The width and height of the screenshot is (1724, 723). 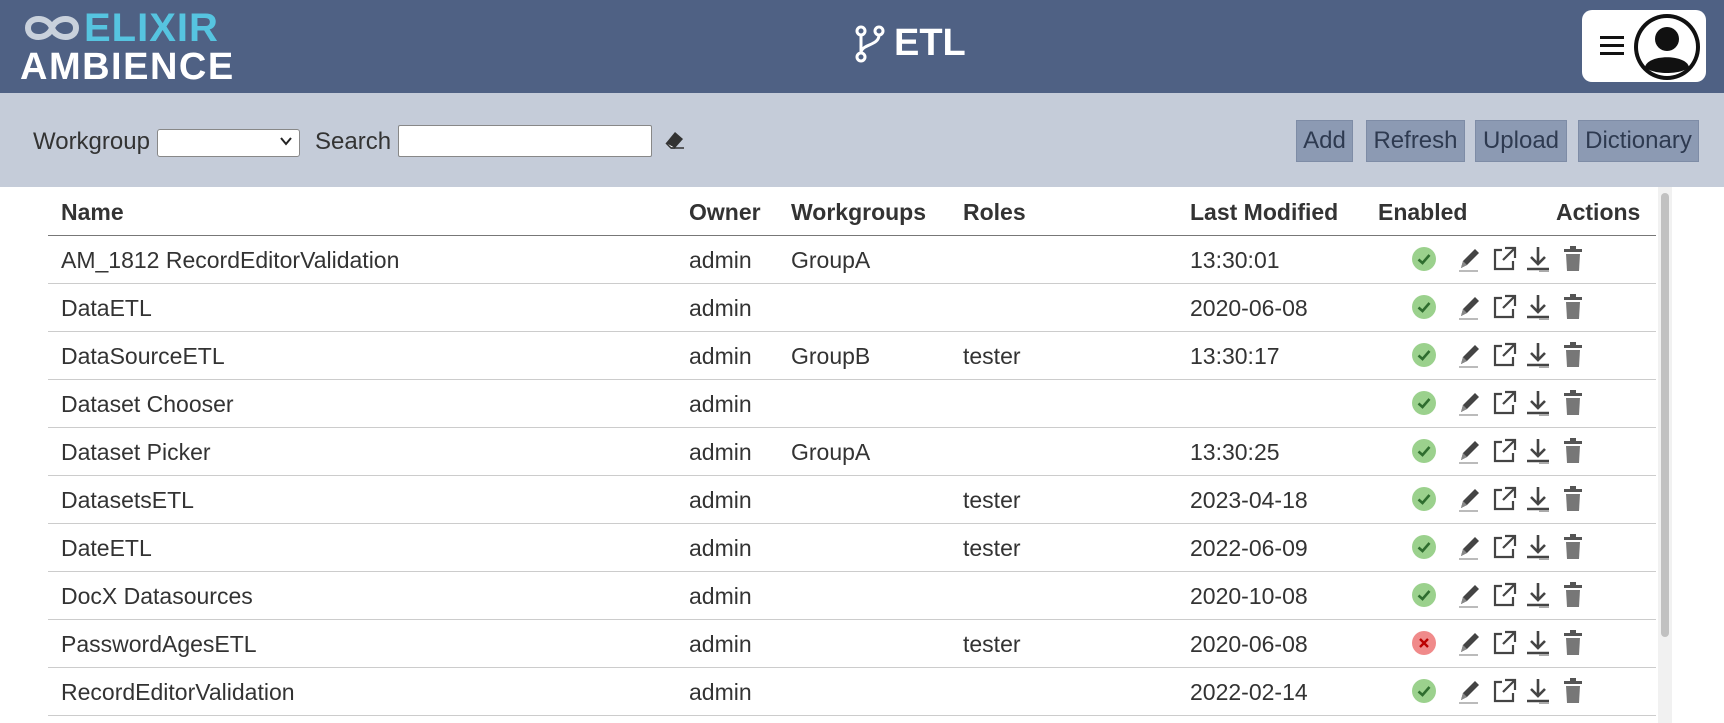 What do you see at coordinates (852, 451) in the screenshot?
I see `table-row: Dataset Picker admin GroupA 13:30:25` at bounding box center [852, 451].